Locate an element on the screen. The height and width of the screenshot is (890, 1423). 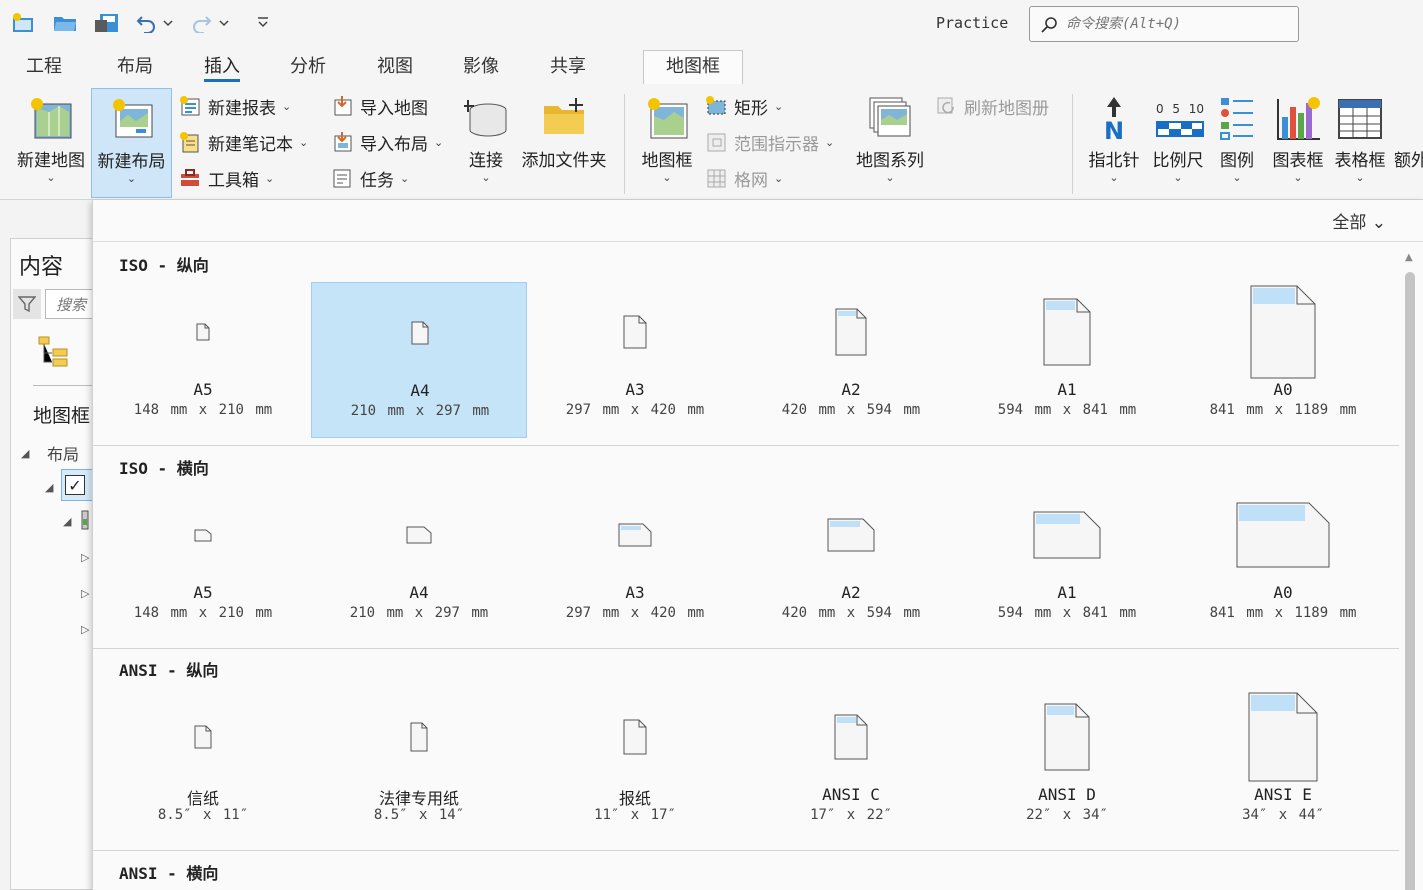
tab-map-frame: 地图框 is located at coordinates (693, 67).